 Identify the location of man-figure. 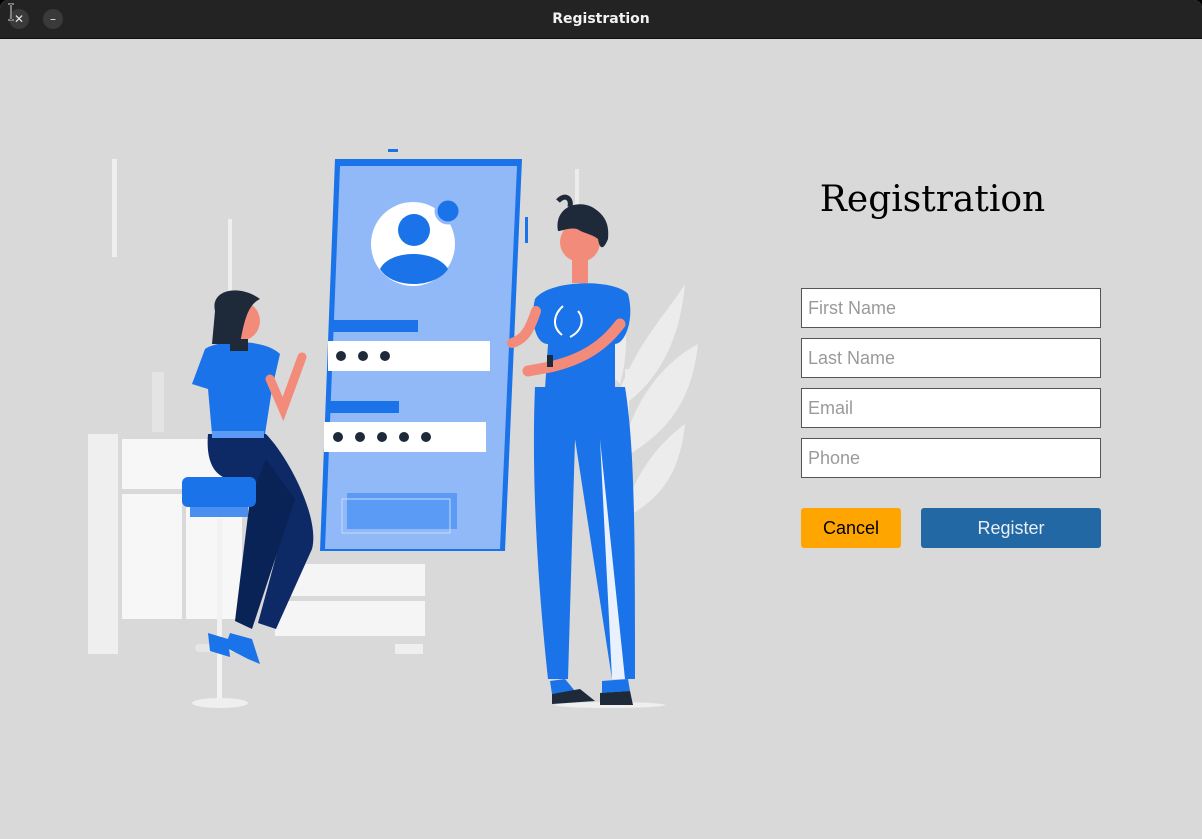
(586, 451).